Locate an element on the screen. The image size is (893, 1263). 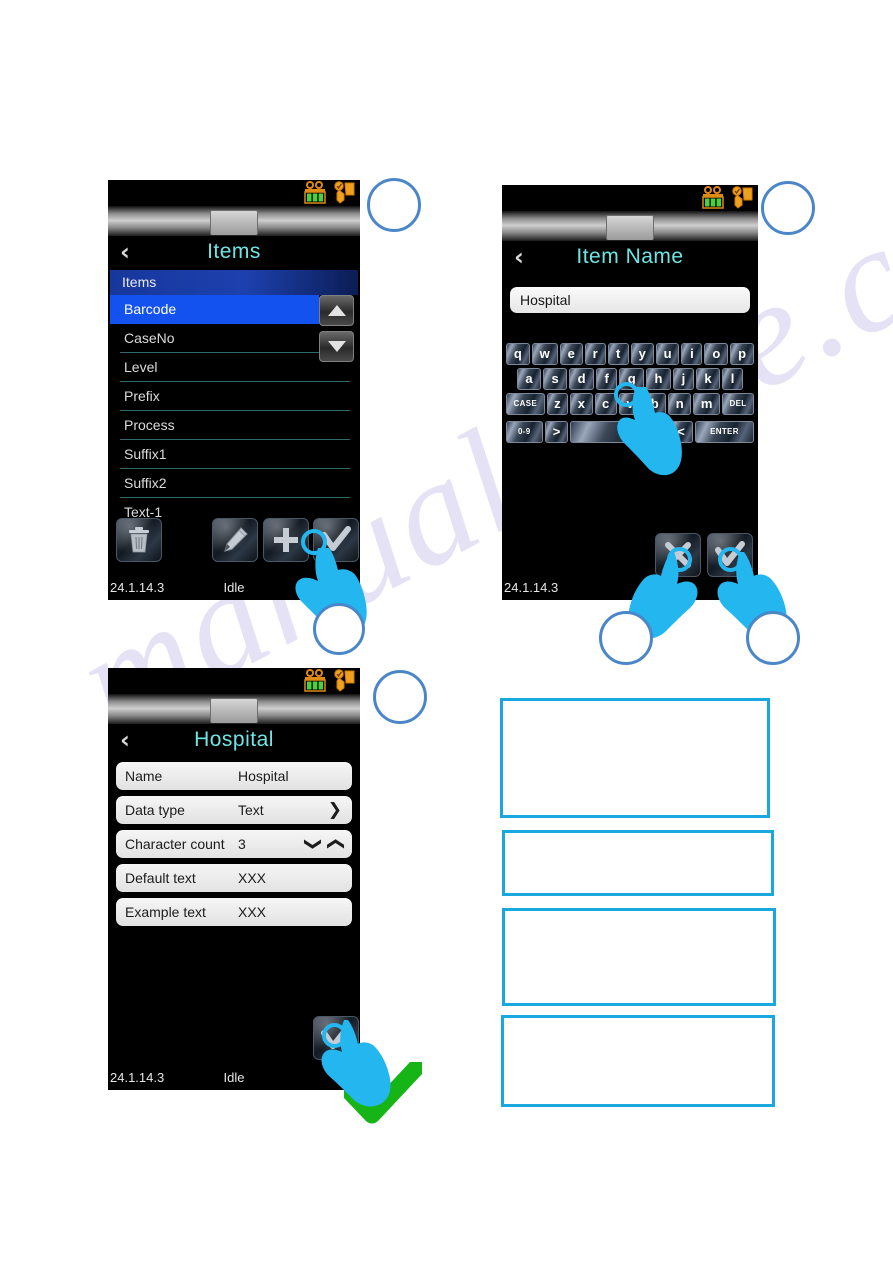
setting-value: Text is located at coordinates (251, 810).